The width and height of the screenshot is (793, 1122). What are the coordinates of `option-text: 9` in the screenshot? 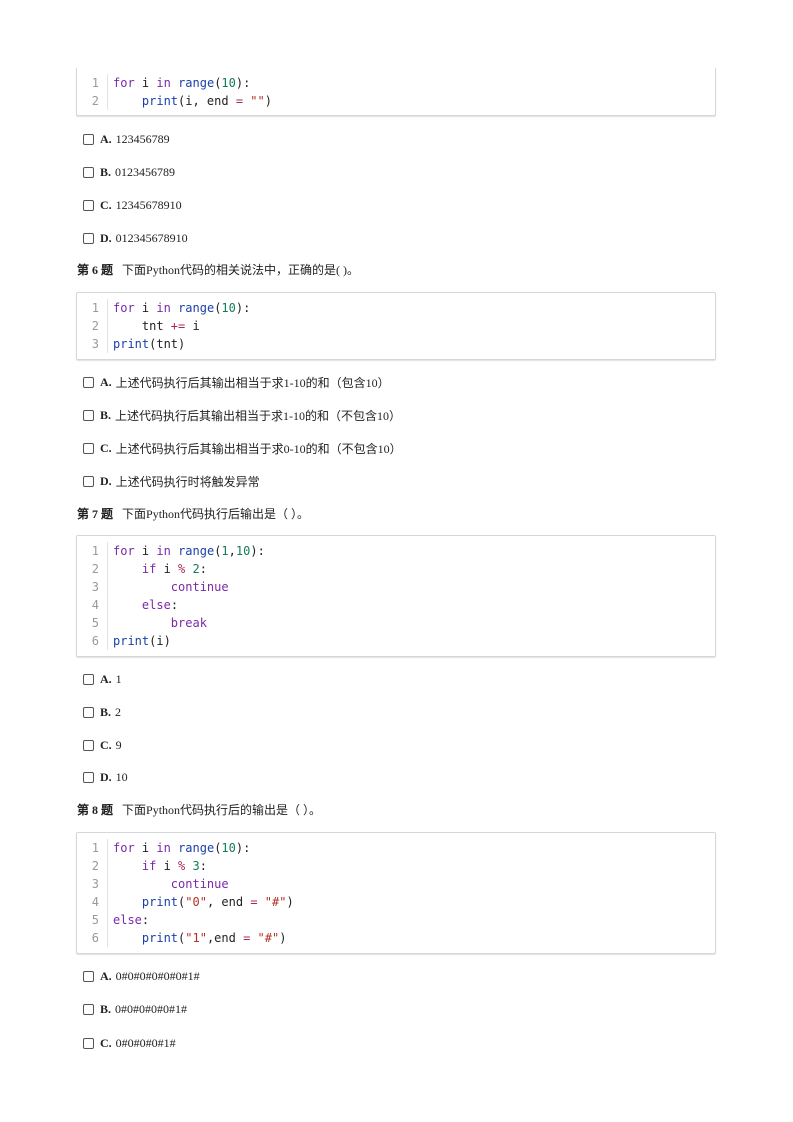 It's located at (118, 744).